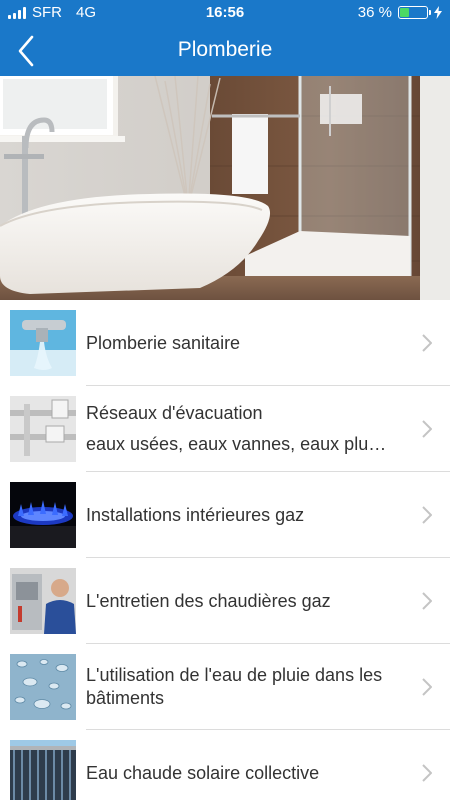 The image size is (450, 800). I want to click on navigation-bar: Plomberie, so click(225, 51).